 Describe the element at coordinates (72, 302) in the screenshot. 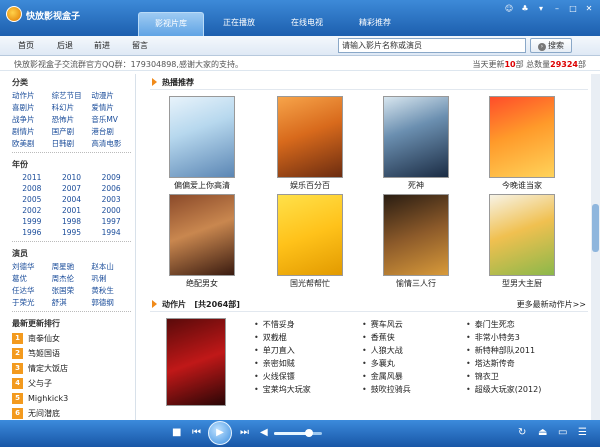

I see `actor-item: 舒淇` at that location.